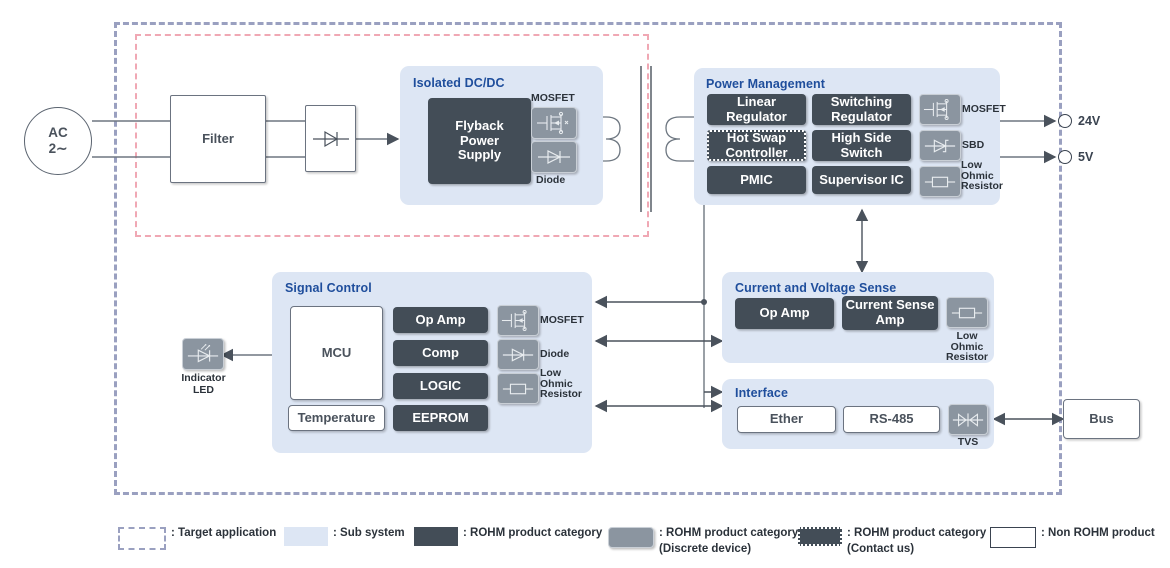 This screenshot has height=568, width=1170. I want to click on pmic-label: PMIC, so click(756, 179).